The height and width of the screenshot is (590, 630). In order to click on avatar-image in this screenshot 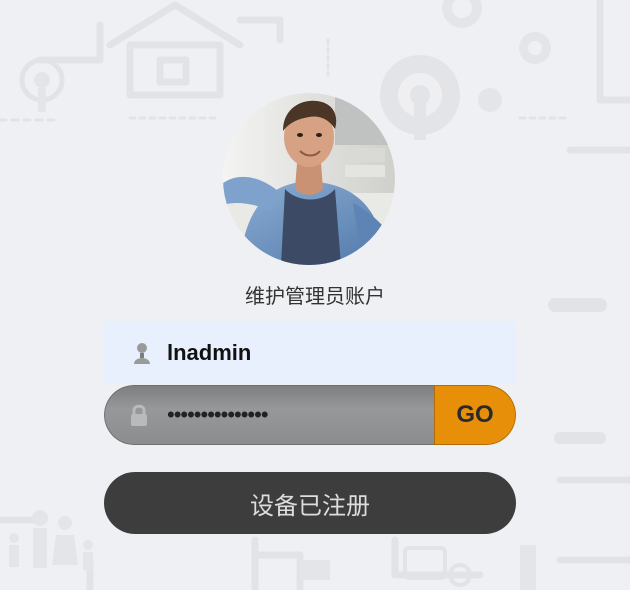, I will do `click(309, 179)`.